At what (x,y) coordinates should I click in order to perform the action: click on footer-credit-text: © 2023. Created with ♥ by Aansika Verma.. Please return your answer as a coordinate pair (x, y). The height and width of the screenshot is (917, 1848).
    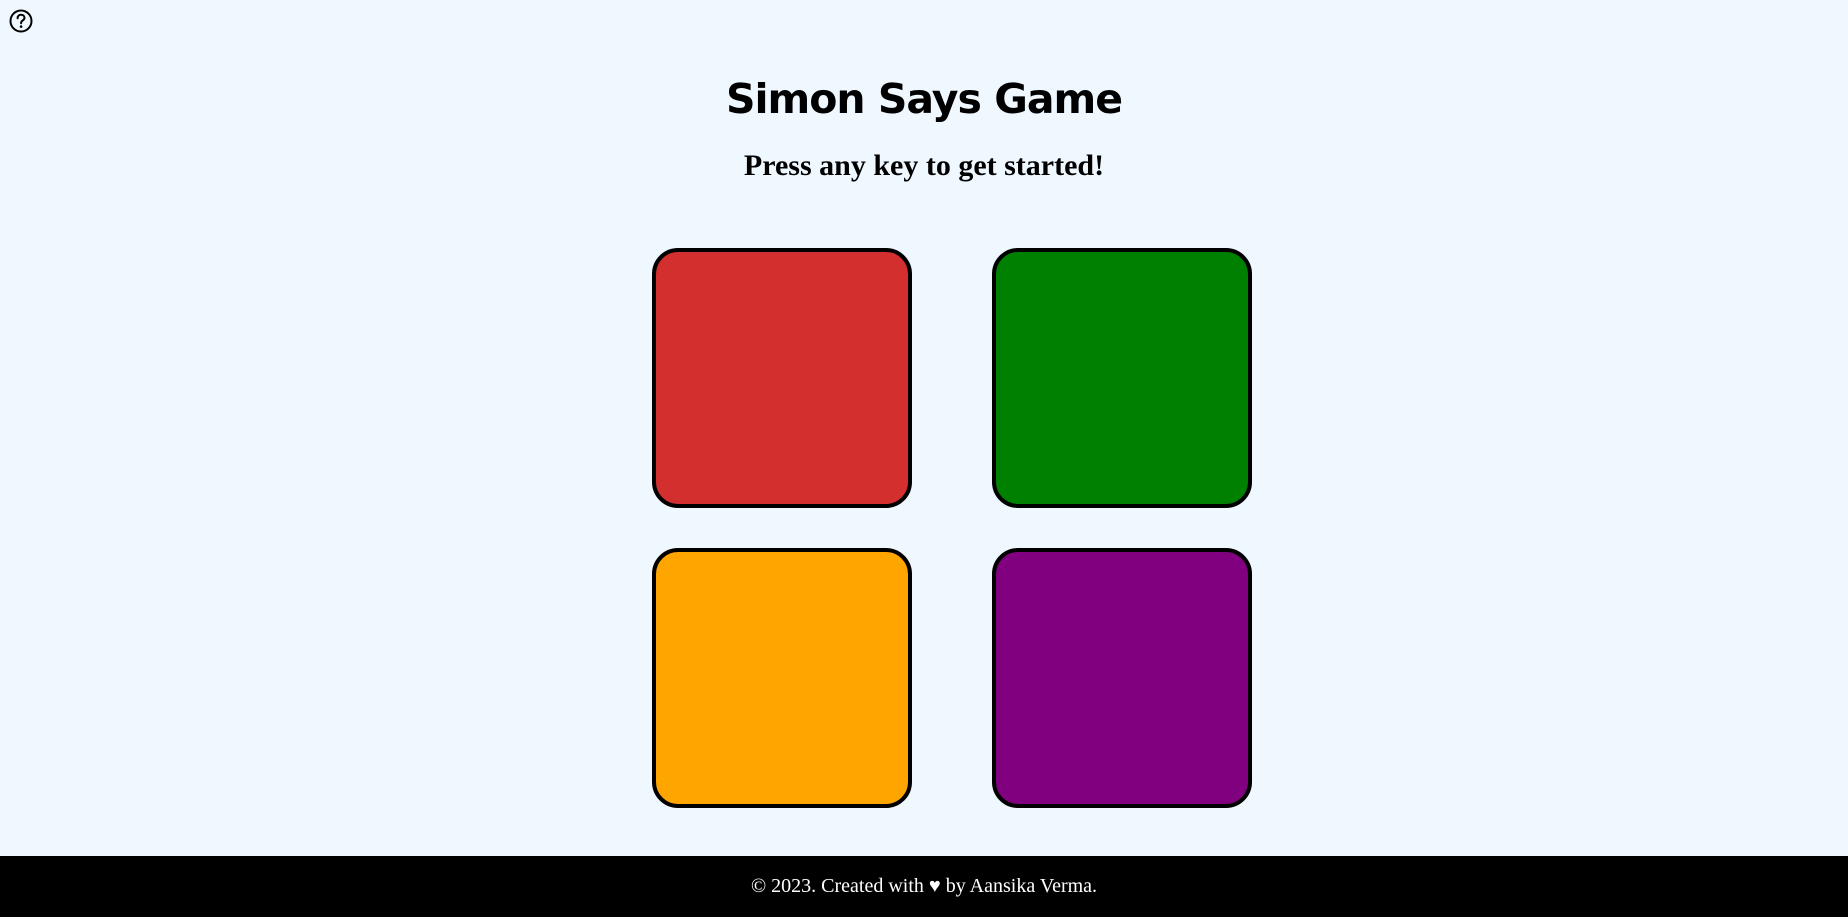
    Looking at the image, I should click on (924, 886).